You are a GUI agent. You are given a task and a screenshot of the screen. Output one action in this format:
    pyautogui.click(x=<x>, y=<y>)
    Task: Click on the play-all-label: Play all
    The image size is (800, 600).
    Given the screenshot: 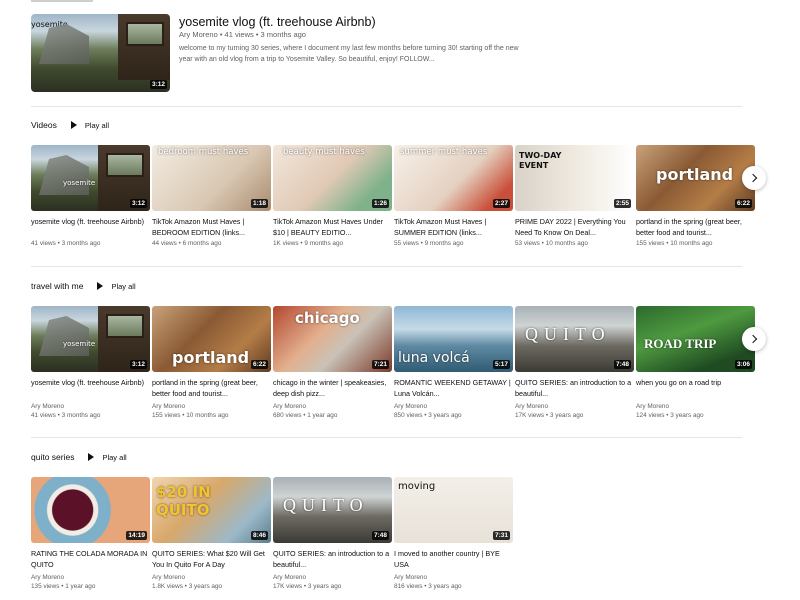 What is the action you would take?
    pyautogui.click(x=97, y=125)
    